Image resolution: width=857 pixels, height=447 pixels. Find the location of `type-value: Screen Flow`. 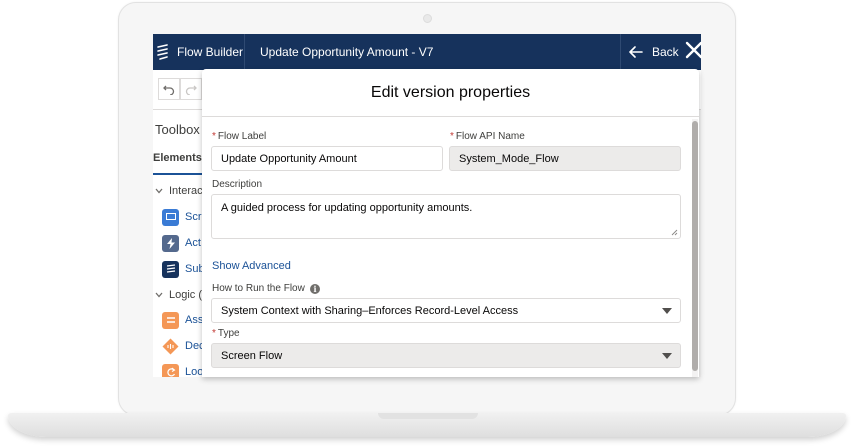

type-value: Screen Flow is located at coordinates (252, 355).